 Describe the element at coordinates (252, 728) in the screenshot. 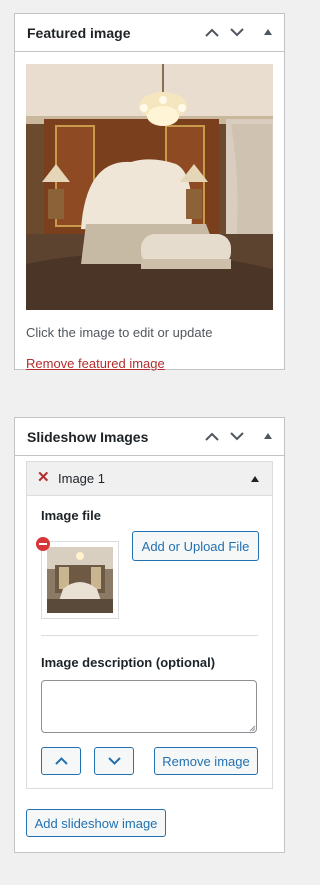

I see `resize-grip-icon` at that location.